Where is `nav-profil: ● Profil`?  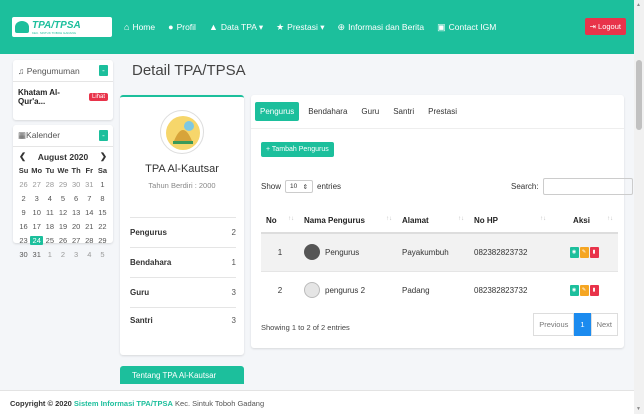
nav-profil: ● Profil is located at coordinates (182, 27).